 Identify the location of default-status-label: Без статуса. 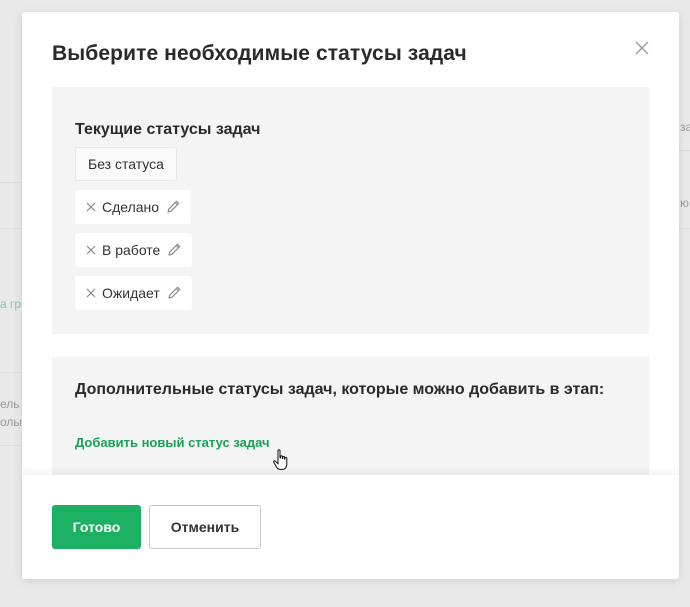
(126, 164).